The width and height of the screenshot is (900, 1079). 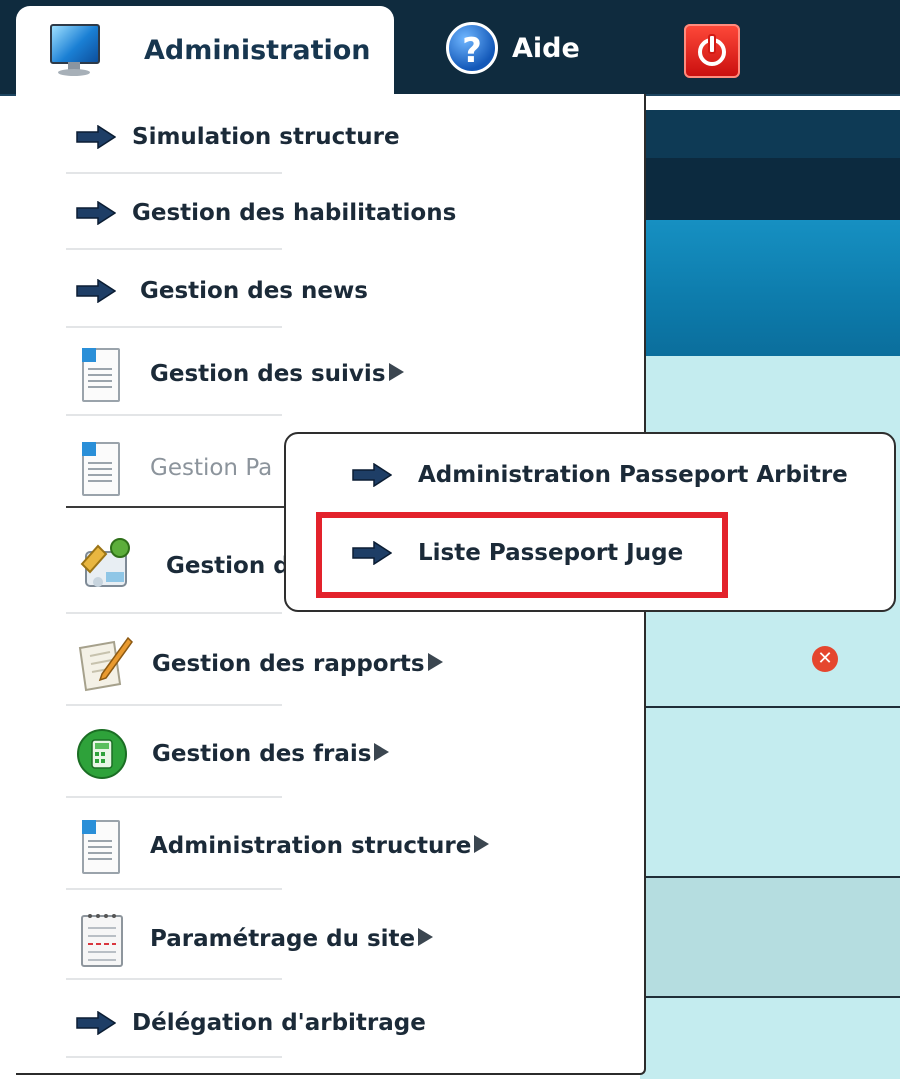 I want to click on menu-item-gestion-news: Gestion des news, so click(x=222, y=291).